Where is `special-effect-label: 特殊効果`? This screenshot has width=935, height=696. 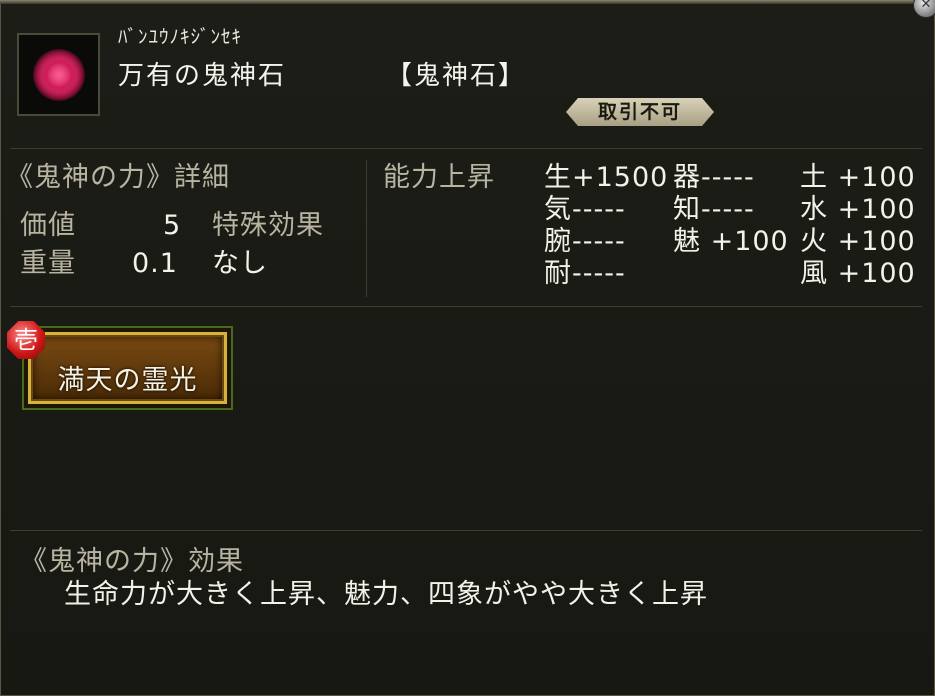 special-effect-label: 特殊効果 is located at coordinates (268, 225).